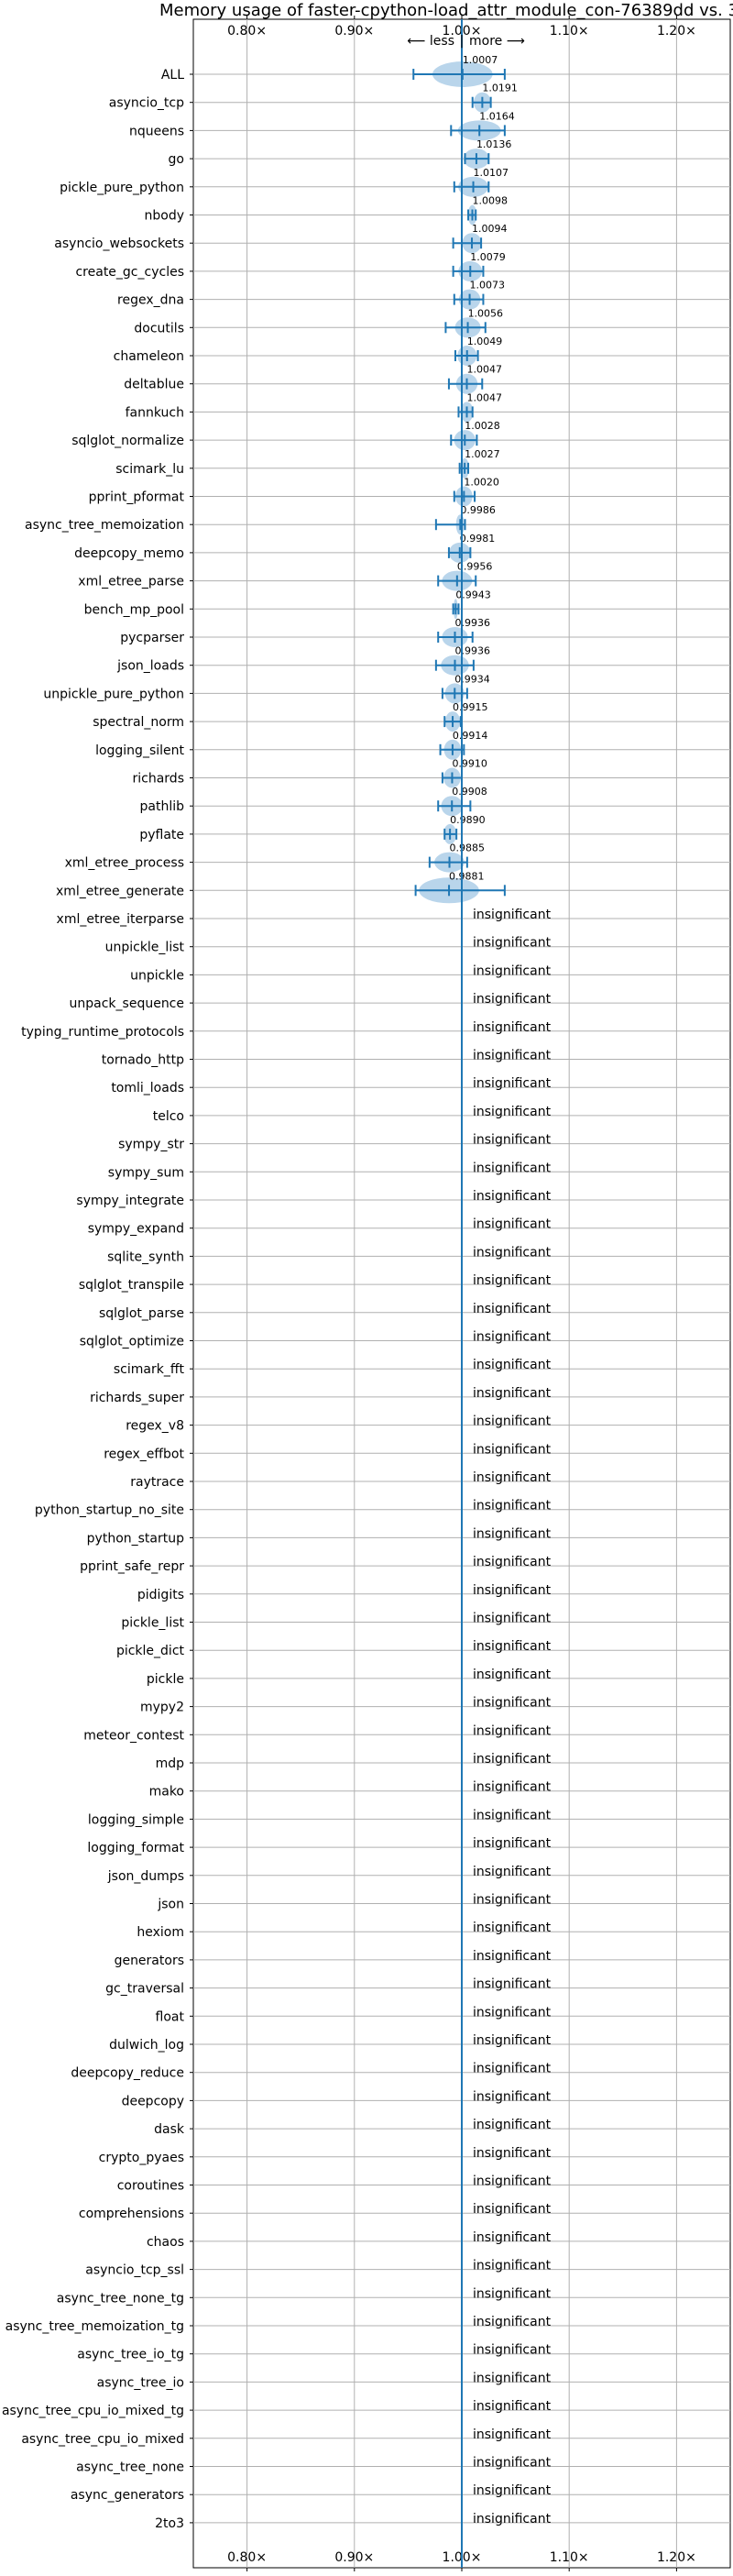 This screenshot has width=733, height=2576. Describe the element at coordinates (120, 919) in the screenshot. I see `benchmark-name: xml_etree_iterparse` at that location.